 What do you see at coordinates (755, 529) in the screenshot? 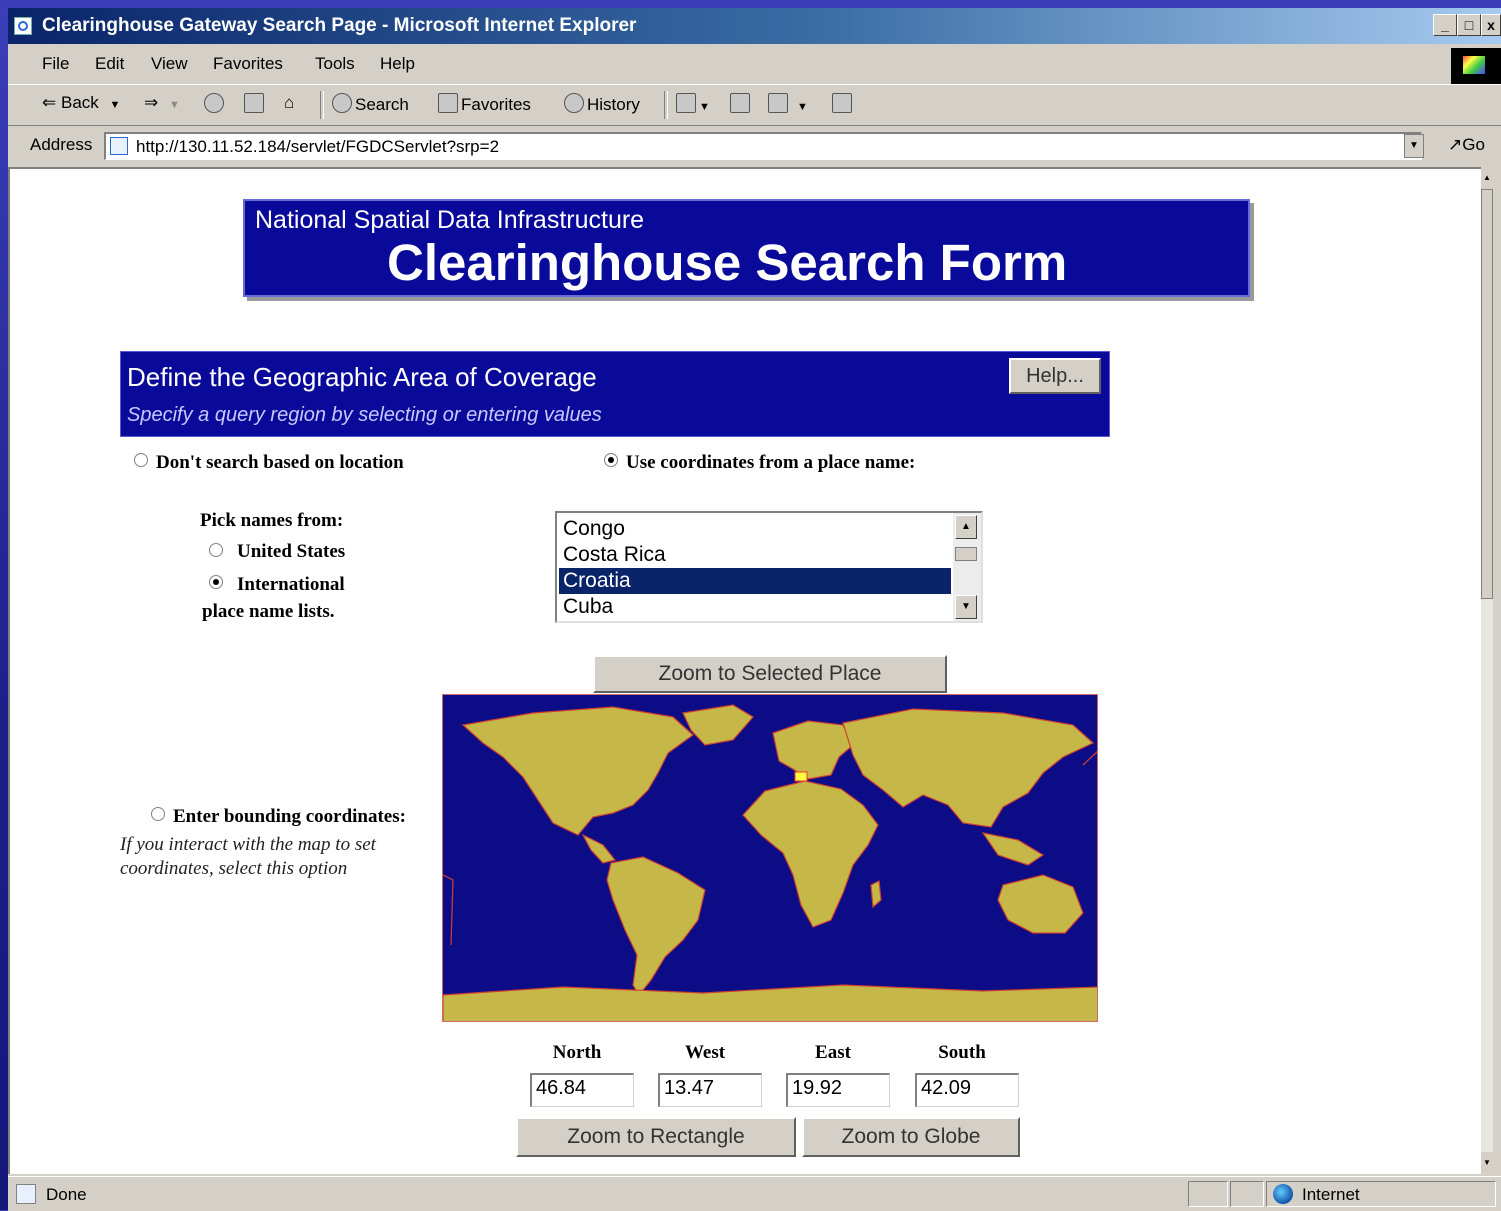
I see `list-item: Congo` at bounding box center [755, 529].